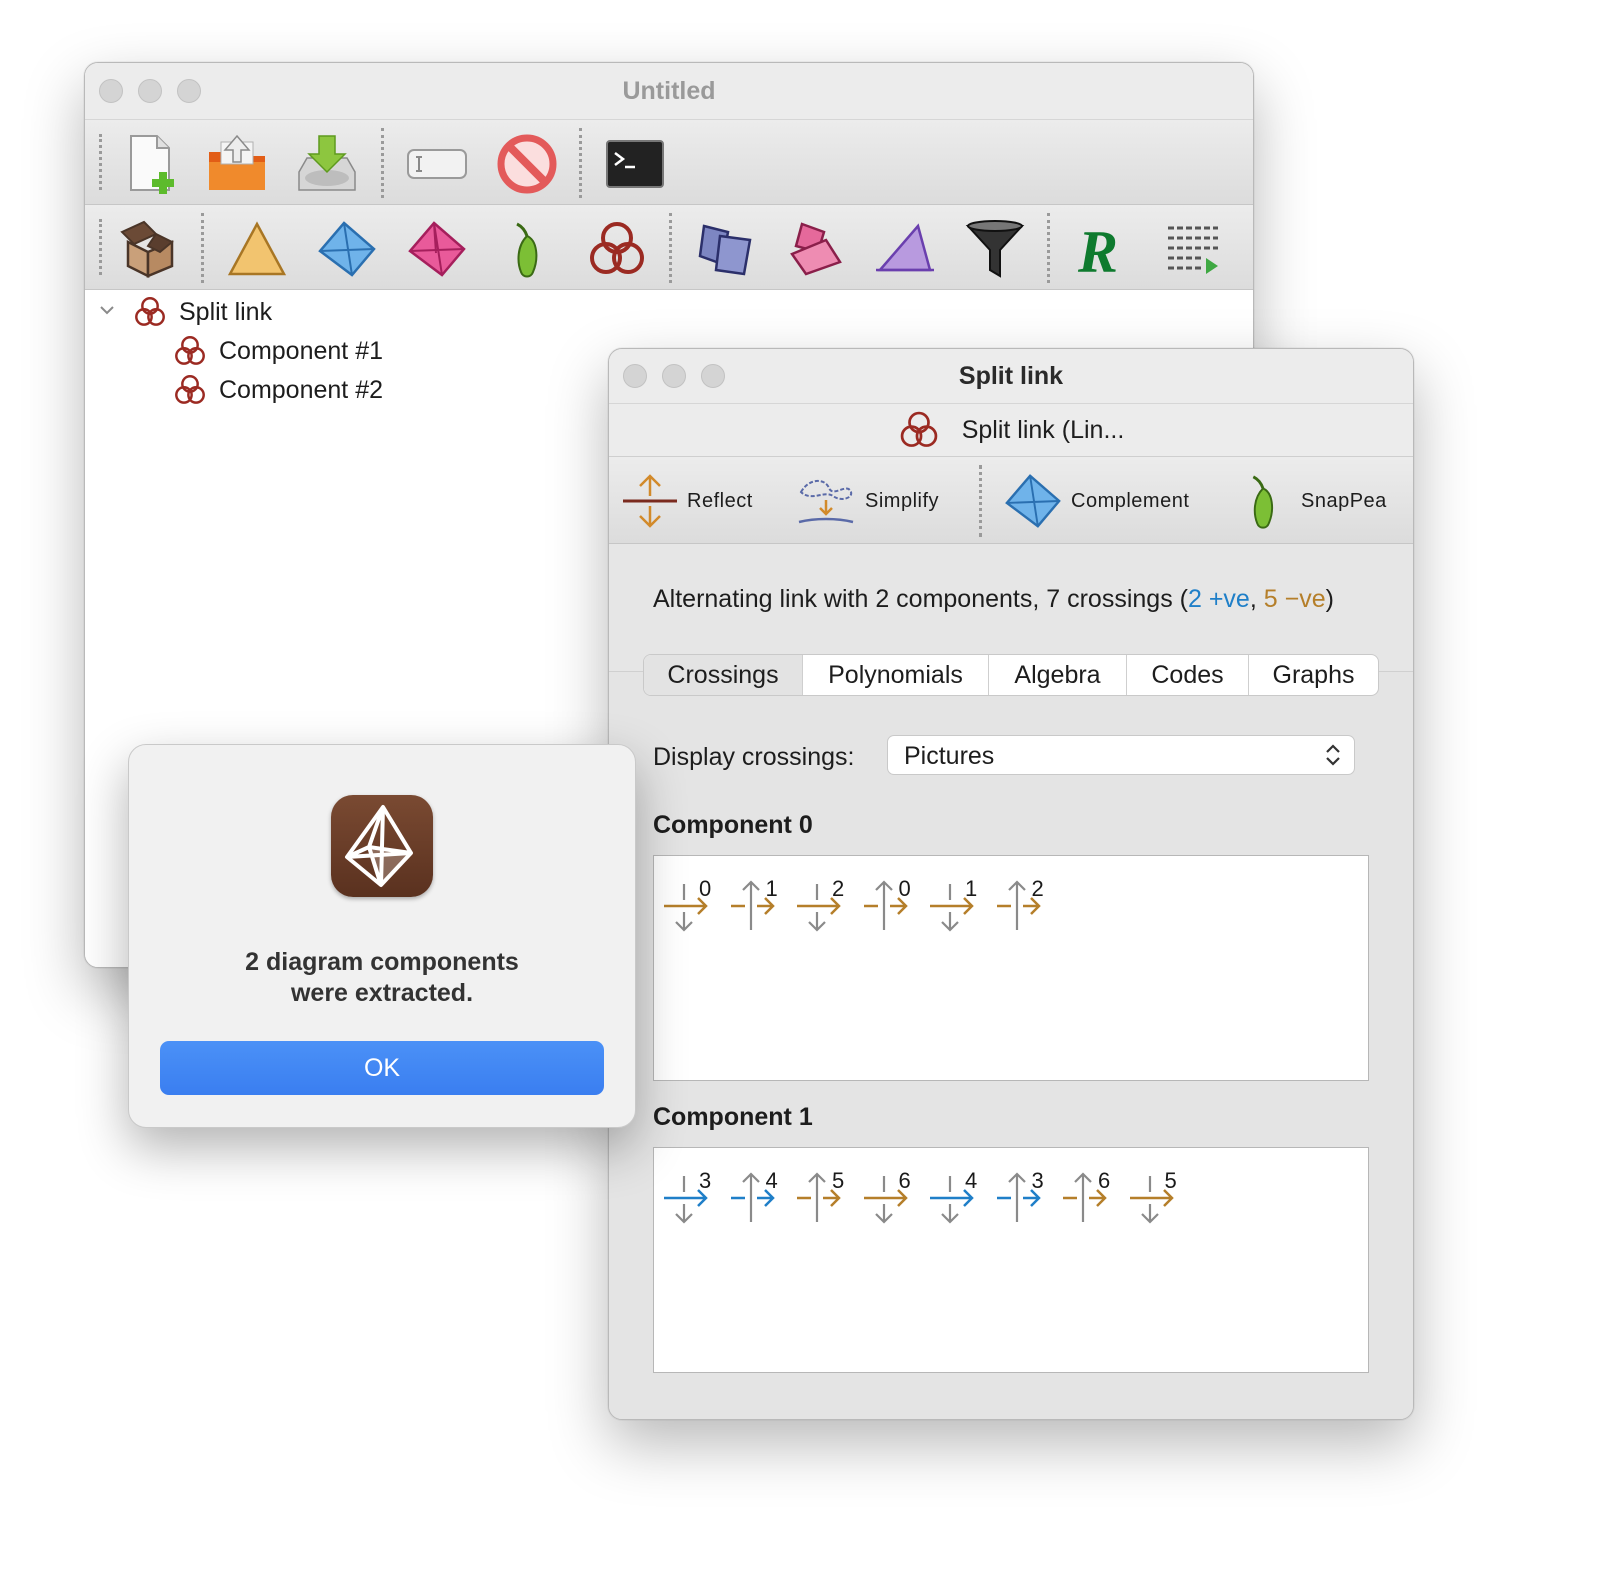  I want to click on complement-button: Complement, so click(1096, 501).